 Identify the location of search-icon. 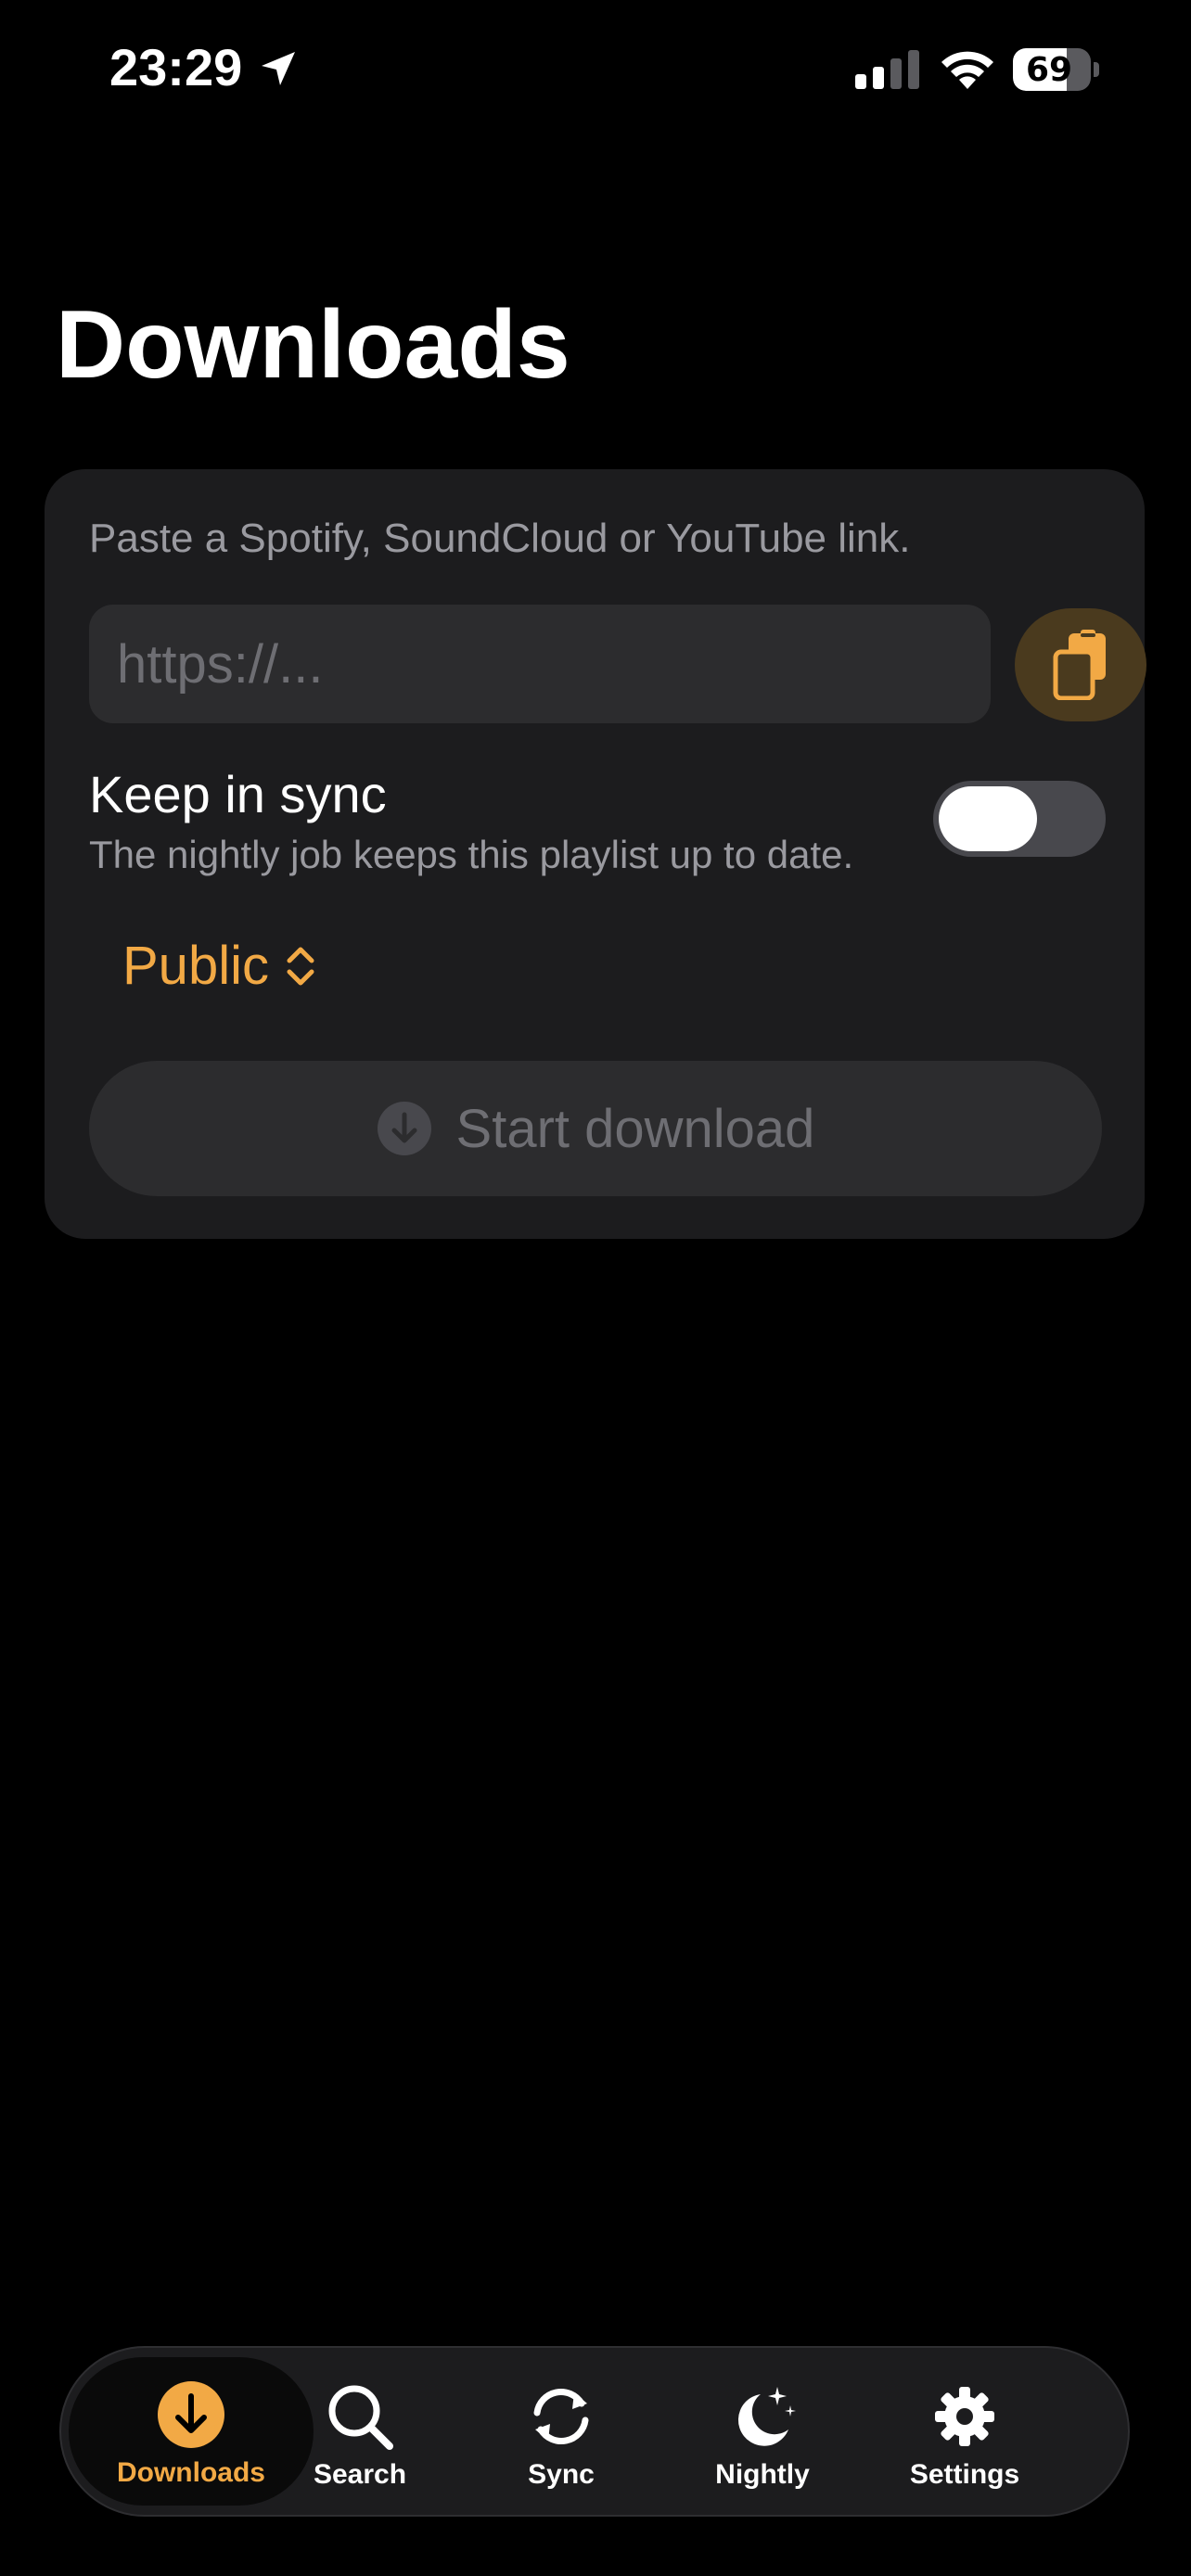
(360, 2418).